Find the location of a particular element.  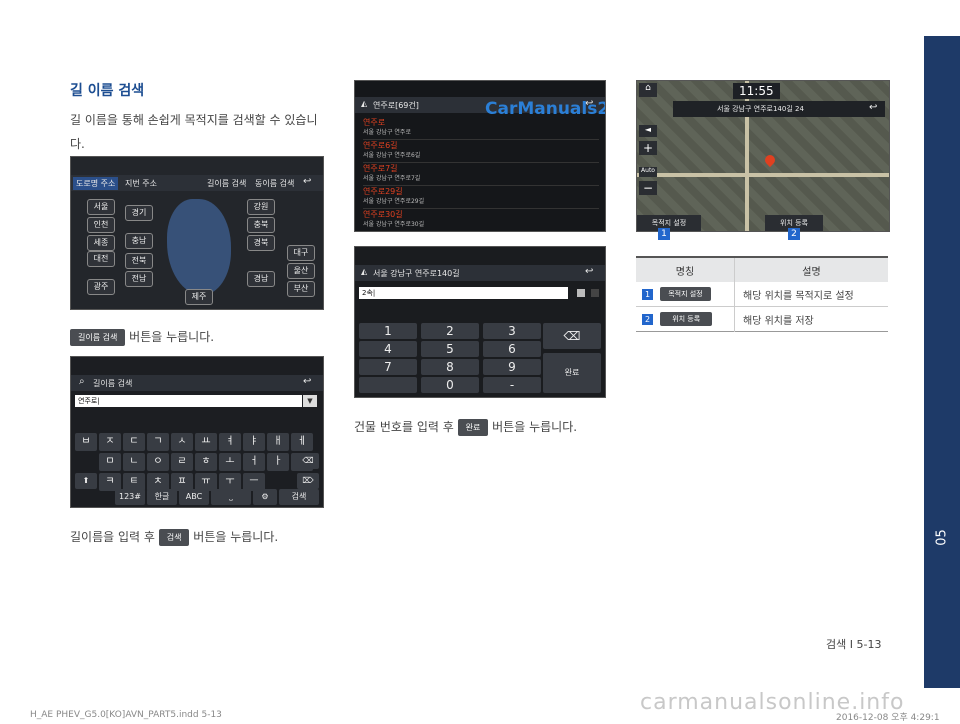

number-key: 4 is located at coordinates (388, 349).